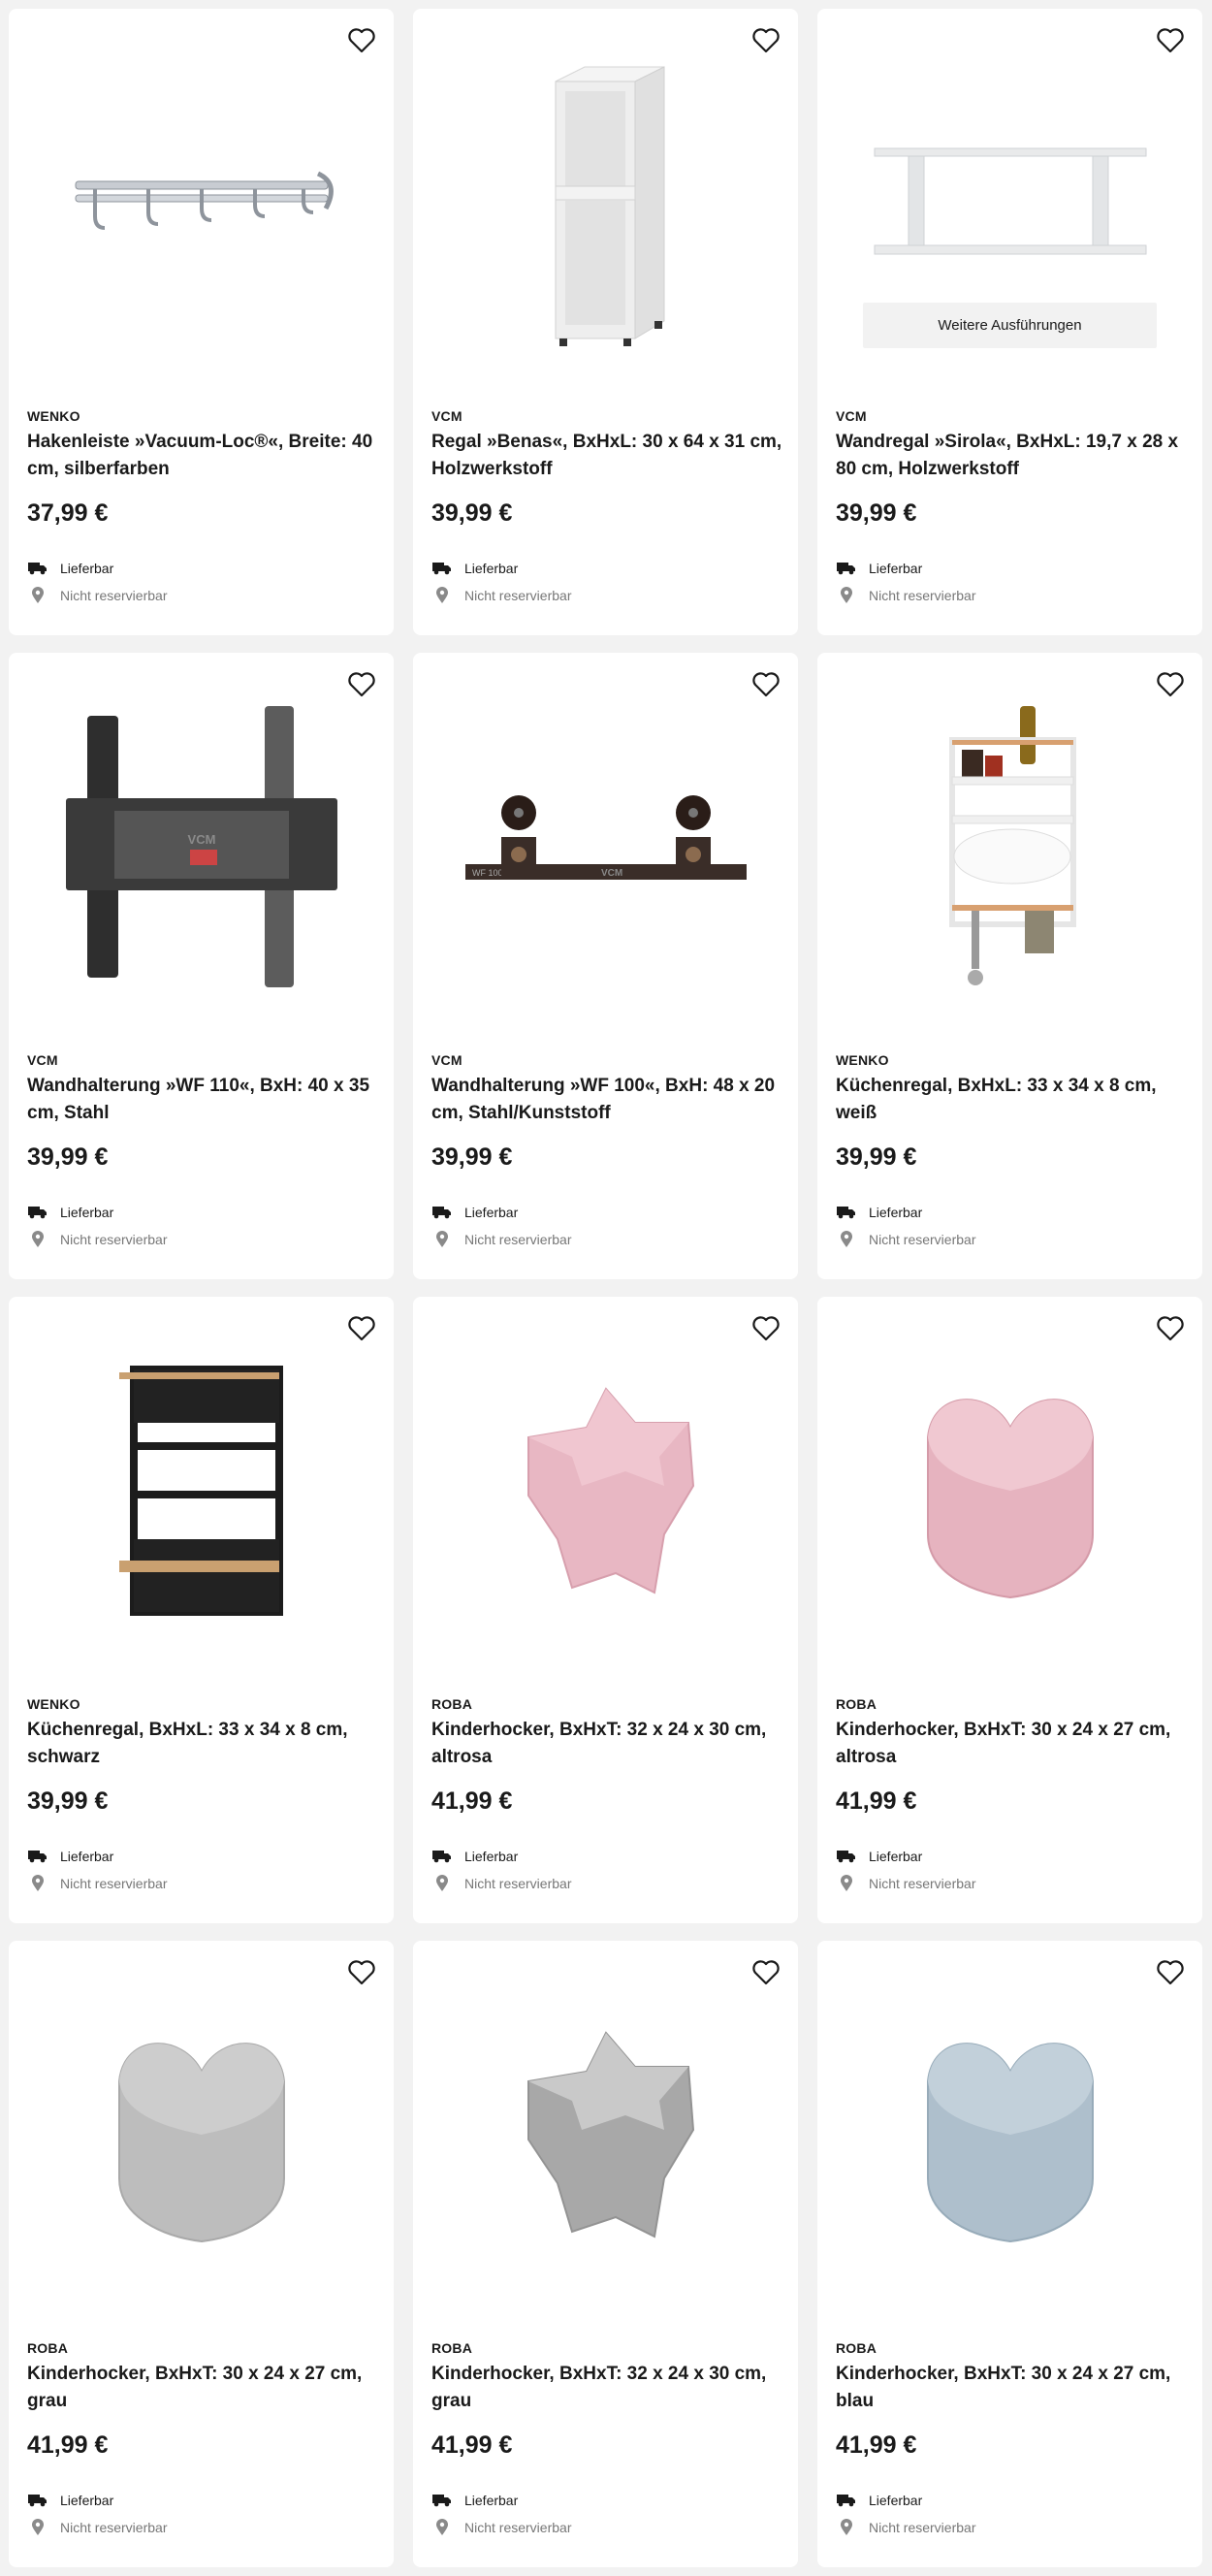 The height and width of the screenshot is (2576, 1212). I want to click on product-image-kitchen-rack-black, so click(202, 1491).